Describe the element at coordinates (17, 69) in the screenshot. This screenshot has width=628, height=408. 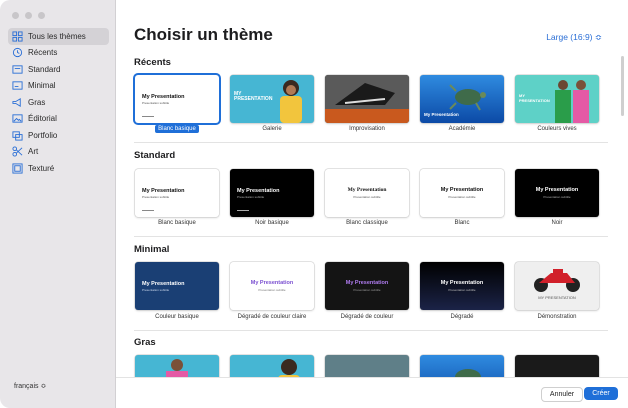
I see `slide-icon` at that location.